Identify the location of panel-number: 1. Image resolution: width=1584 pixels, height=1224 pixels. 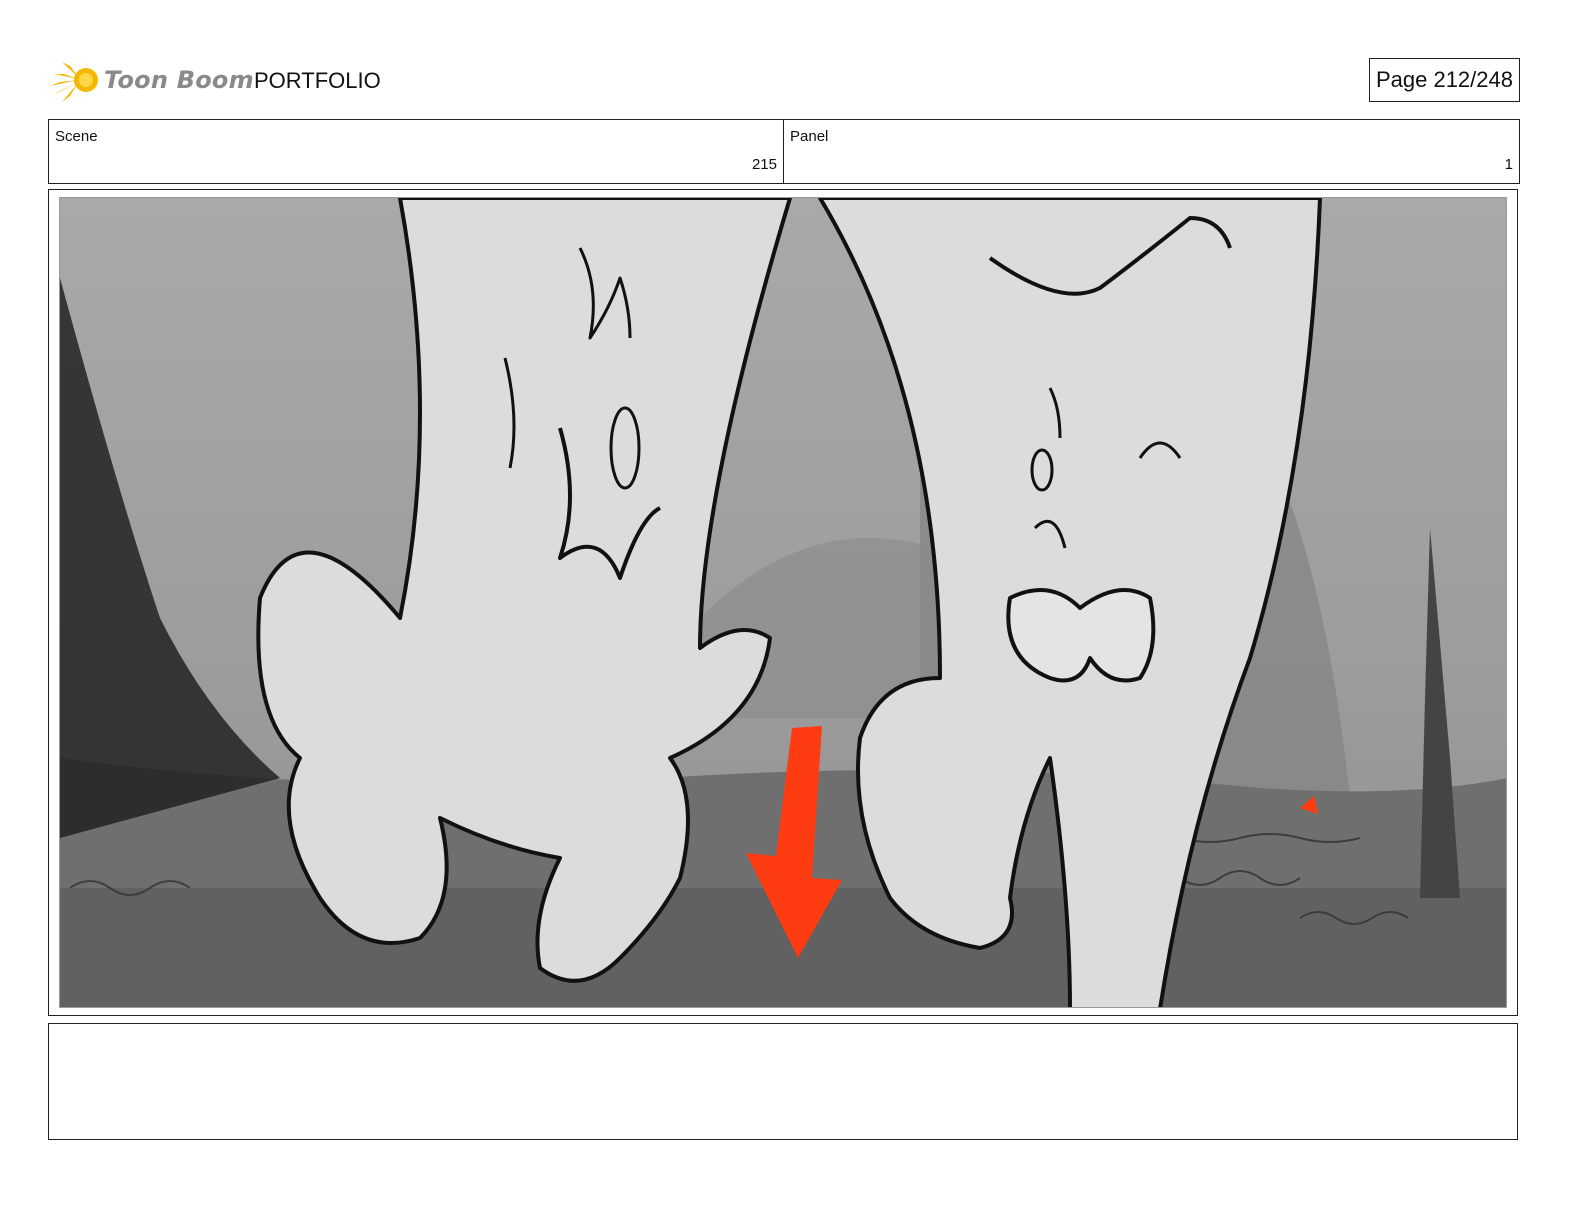
(1508, 164).